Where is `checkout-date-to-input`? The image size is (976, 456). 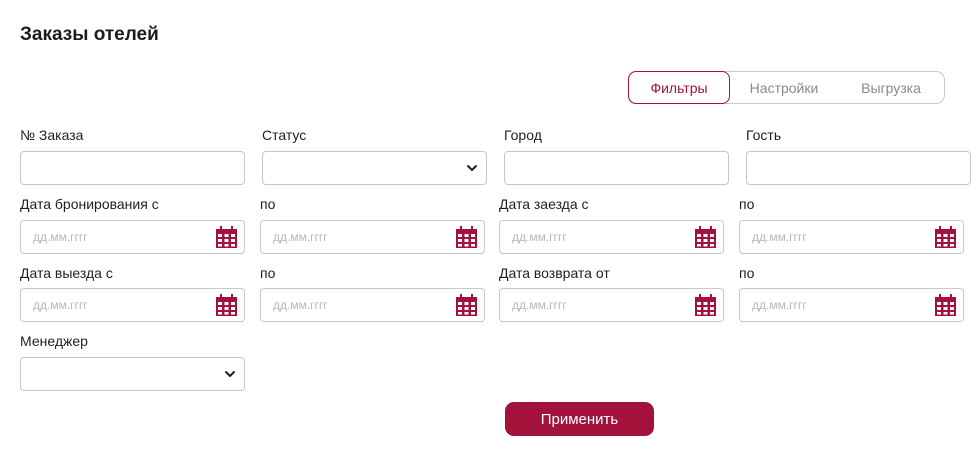 checkout-date-to-input is located at coordinates (372, 305).